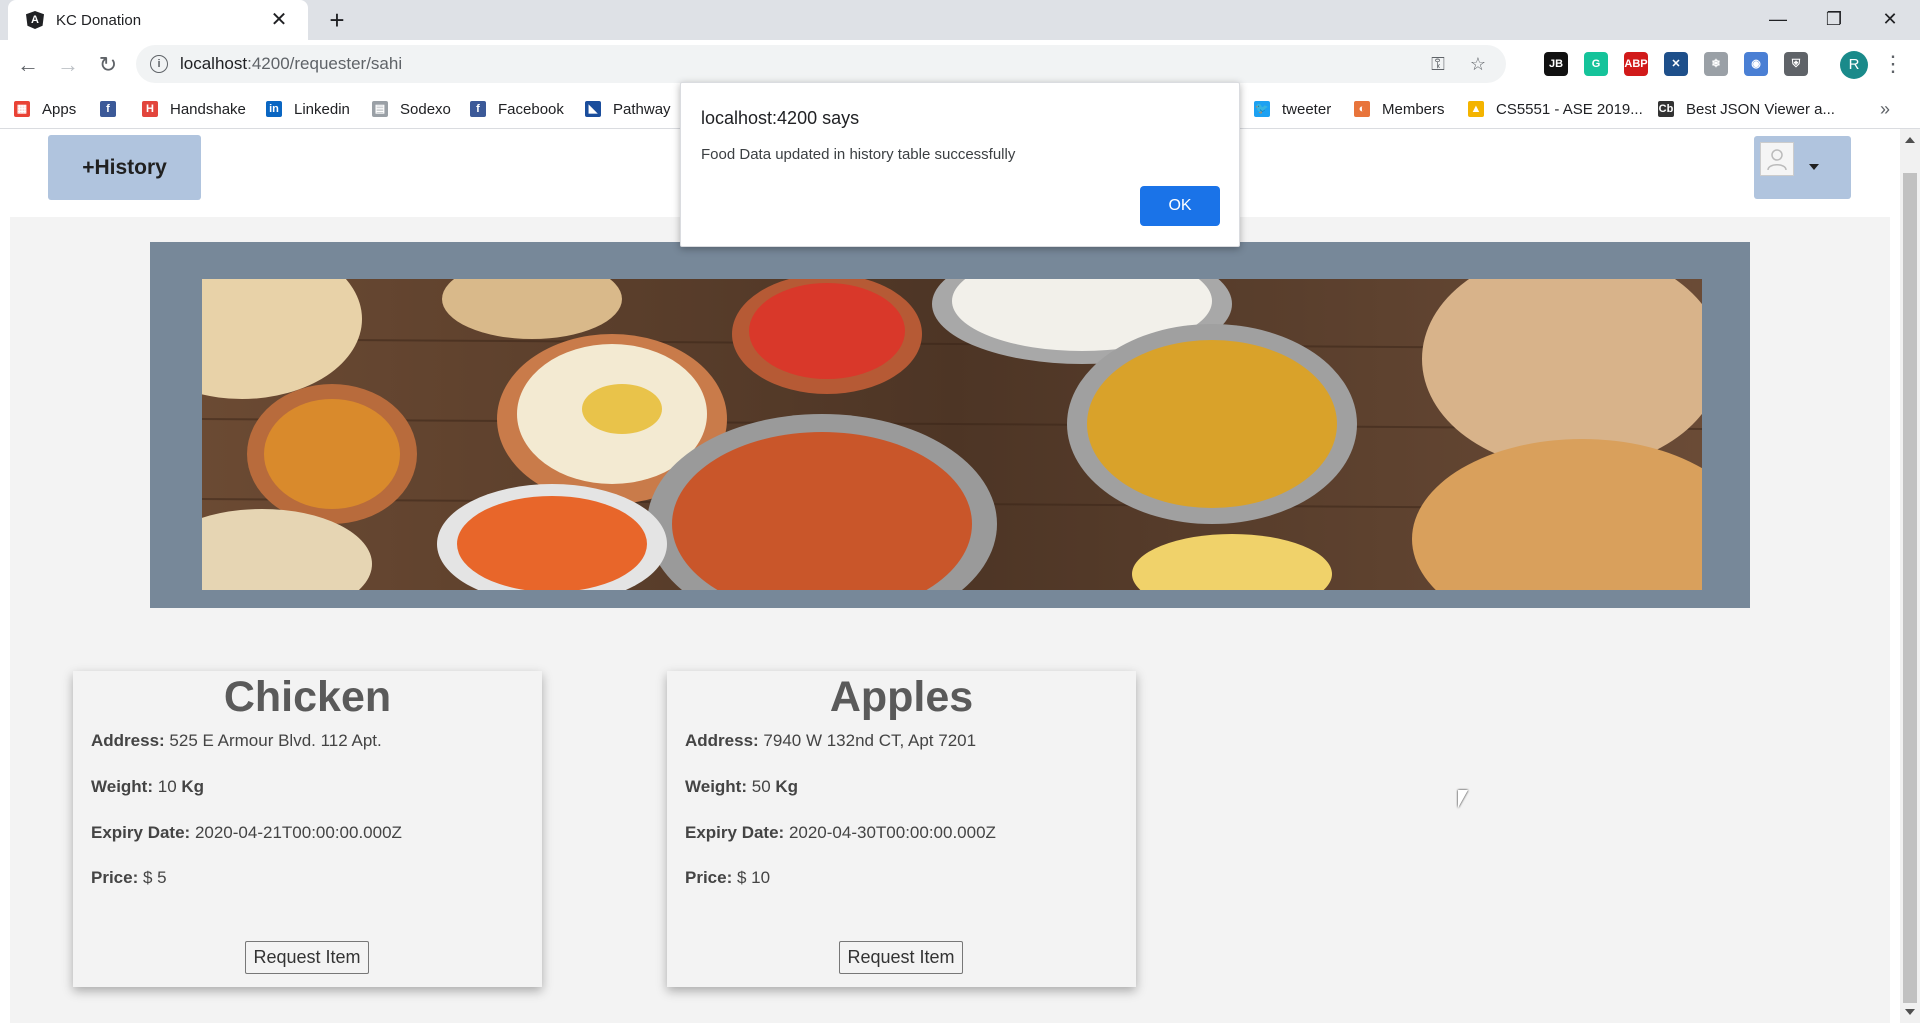  What do you see at coordinates (154, 877) in the screenshot?
I see `price-value: $ 5` at bounding box center [154, 877].